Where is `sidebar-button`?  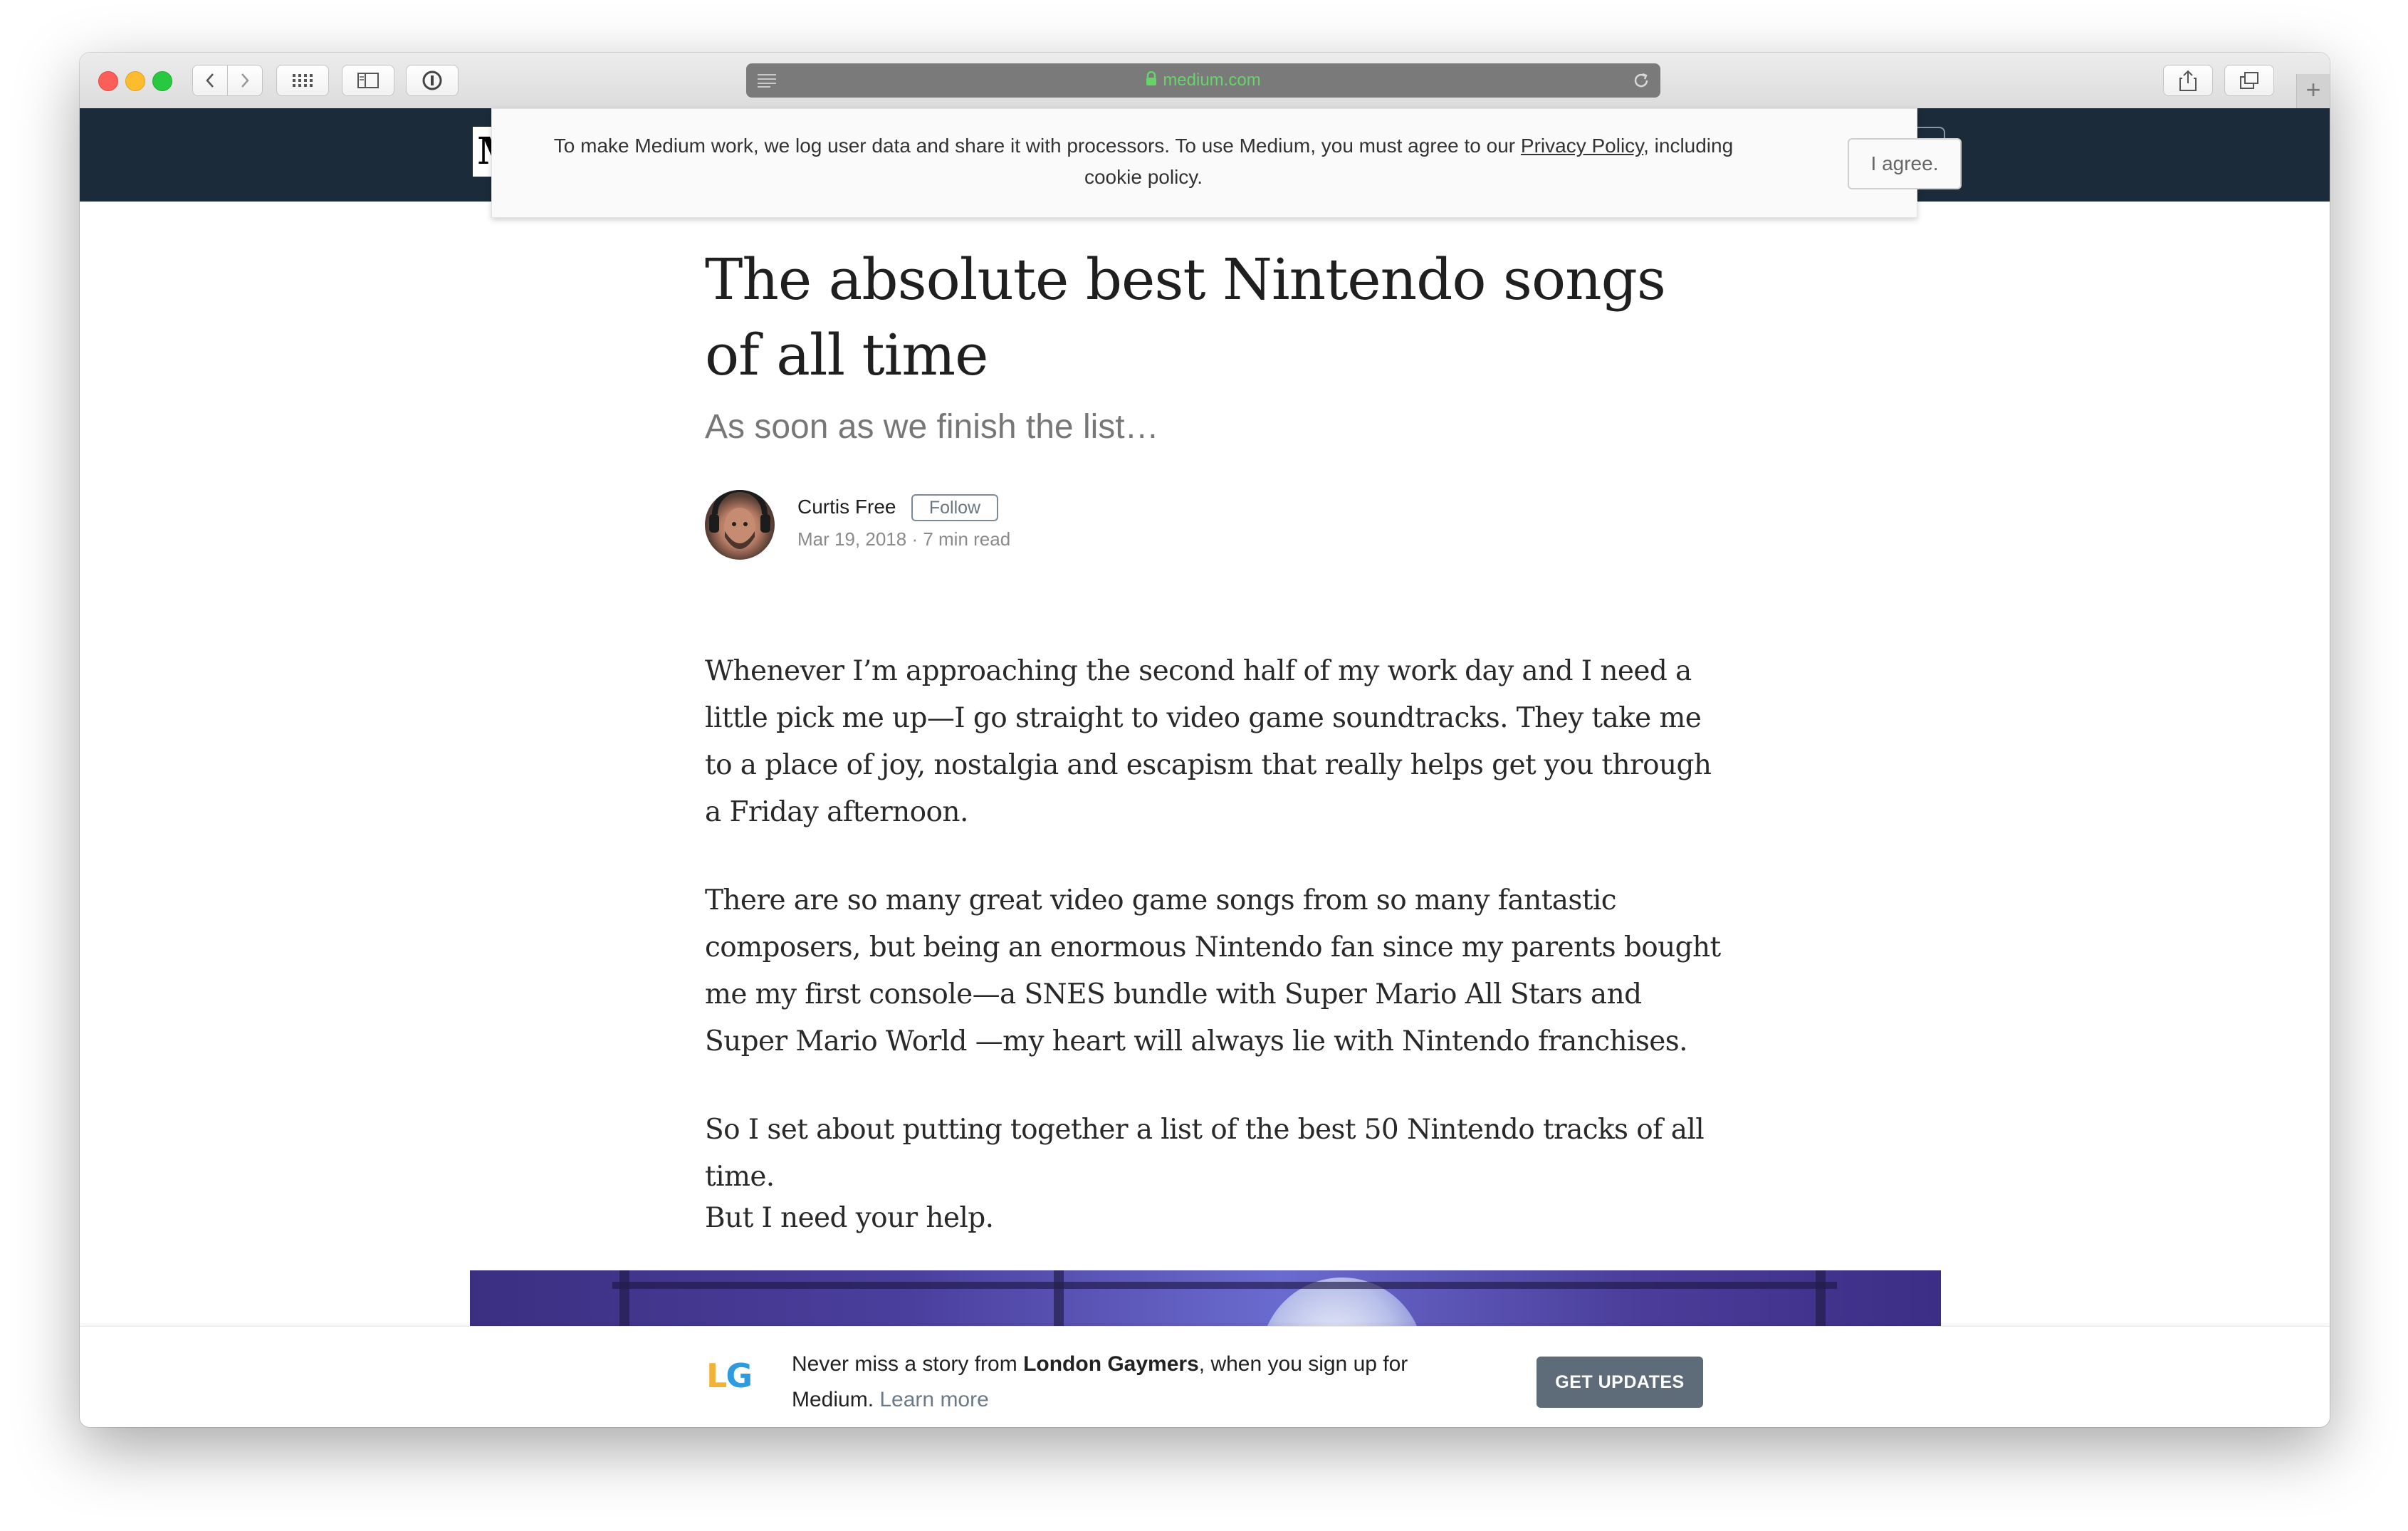
sidebar-button is located at coordinates (368, 80).